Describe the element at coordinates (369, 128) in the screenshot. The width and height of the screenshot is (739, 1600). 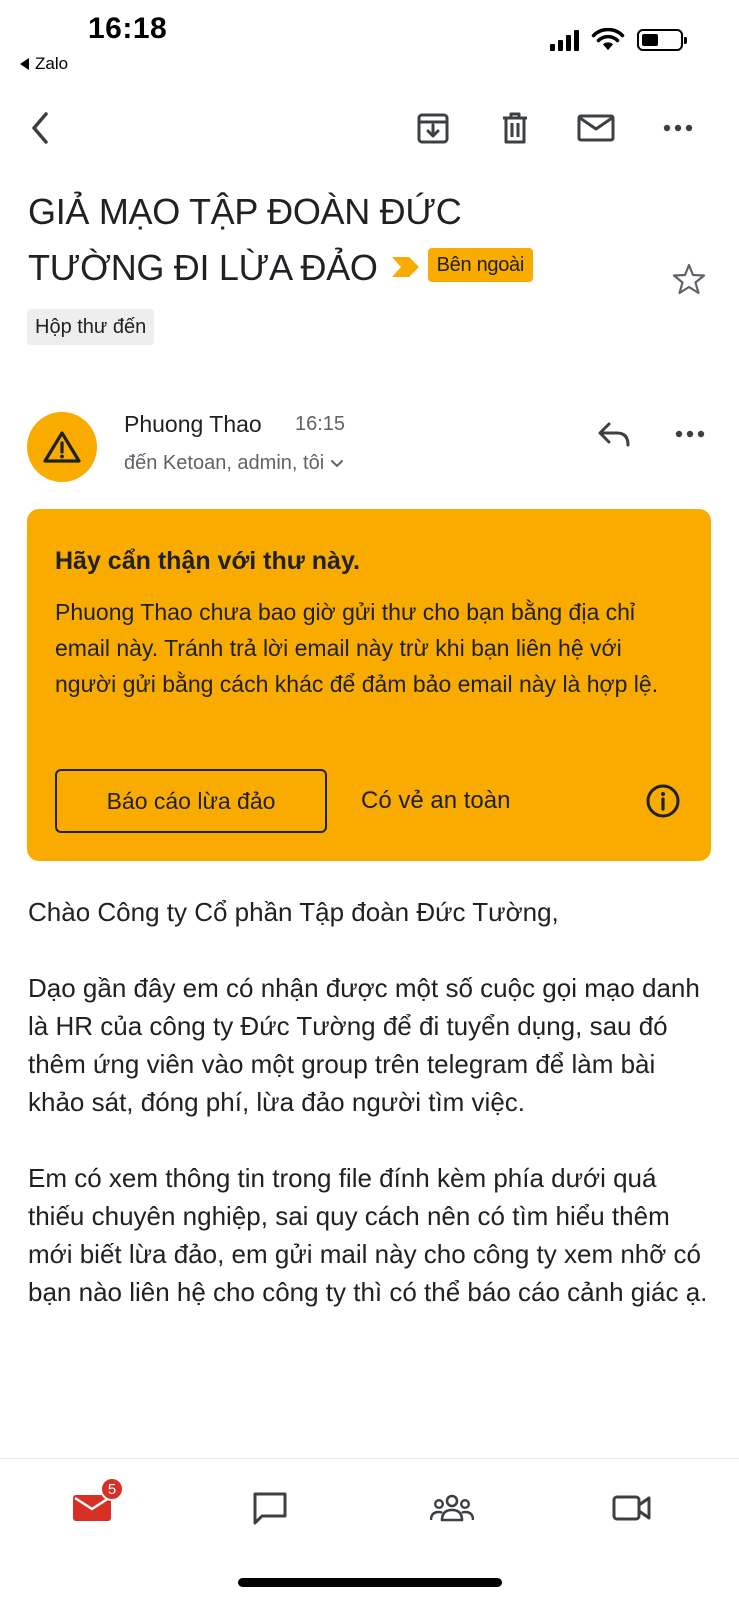
I see `email-toolbar` at that location.